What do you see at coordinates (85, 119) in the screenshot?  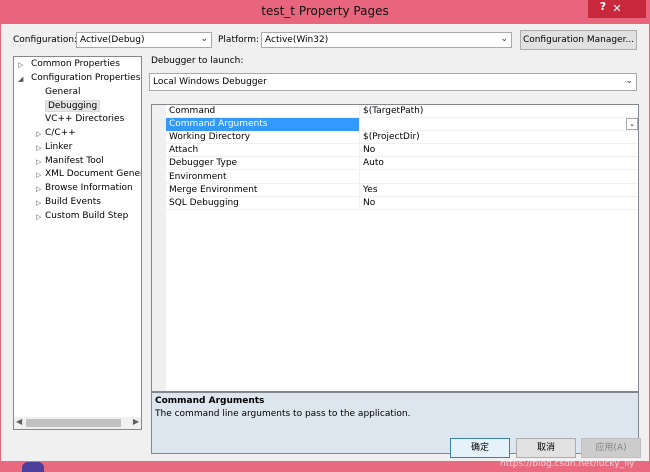 I see `tree-item-label: VC++ Directories` at bounding box center [85, 119].